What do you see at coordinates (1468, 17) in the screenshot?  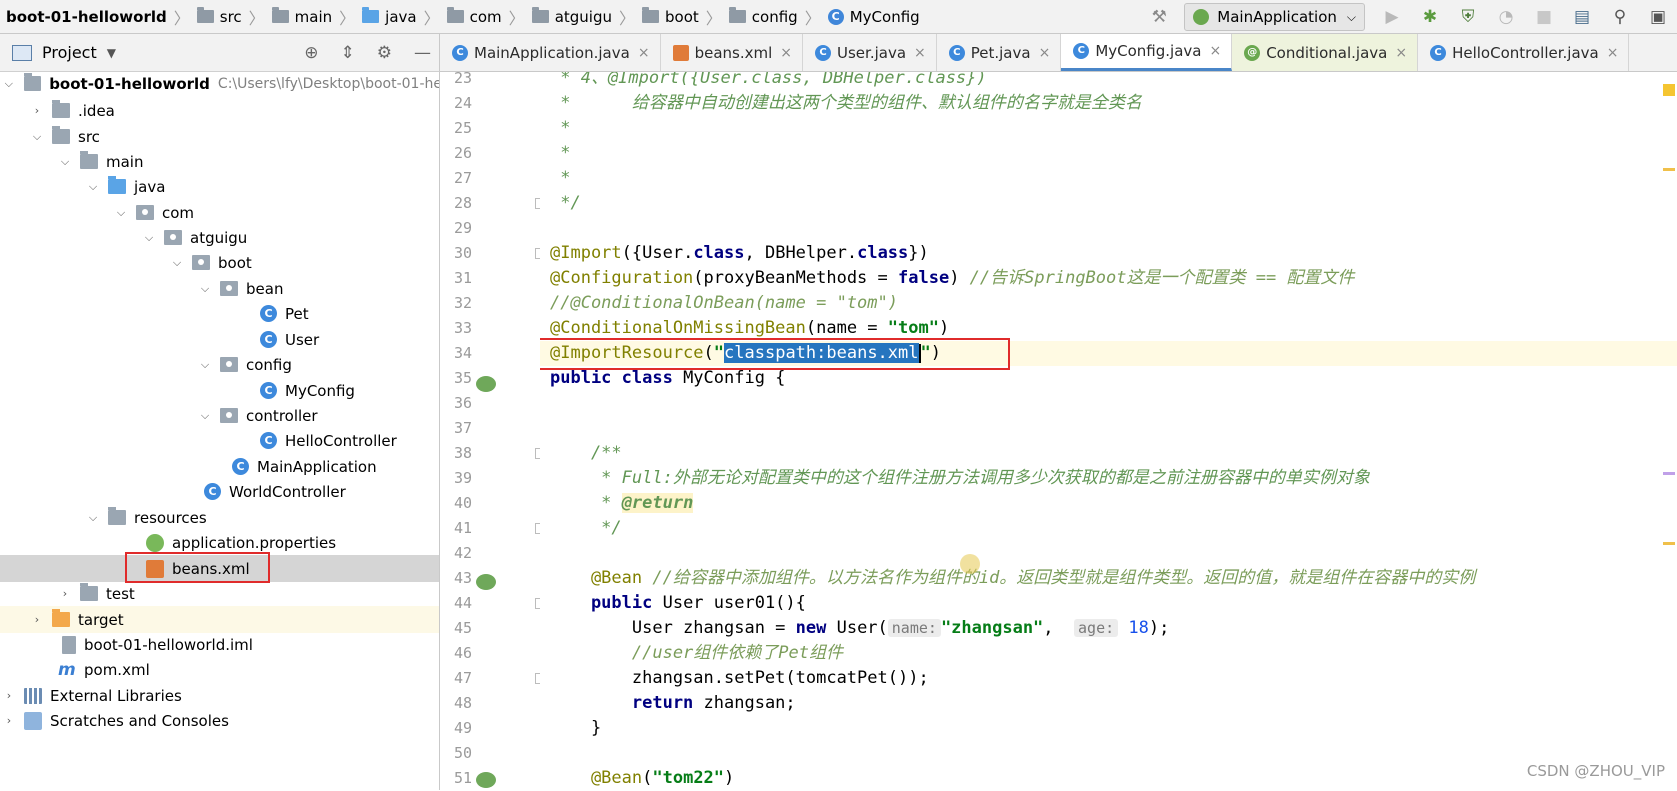 I see `coverage-icon: ⛨` at bounding box center [1468, 17].